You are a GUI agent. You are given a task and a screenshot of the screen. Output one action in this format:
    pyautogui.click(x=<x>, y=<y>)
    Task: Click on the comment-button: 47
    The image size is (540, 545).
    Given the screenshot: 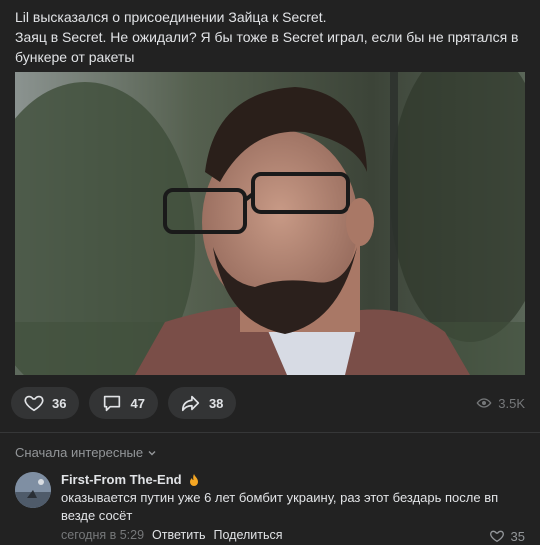 What is the action you would take?
    pyautogui.click(x=123, y=403)
    